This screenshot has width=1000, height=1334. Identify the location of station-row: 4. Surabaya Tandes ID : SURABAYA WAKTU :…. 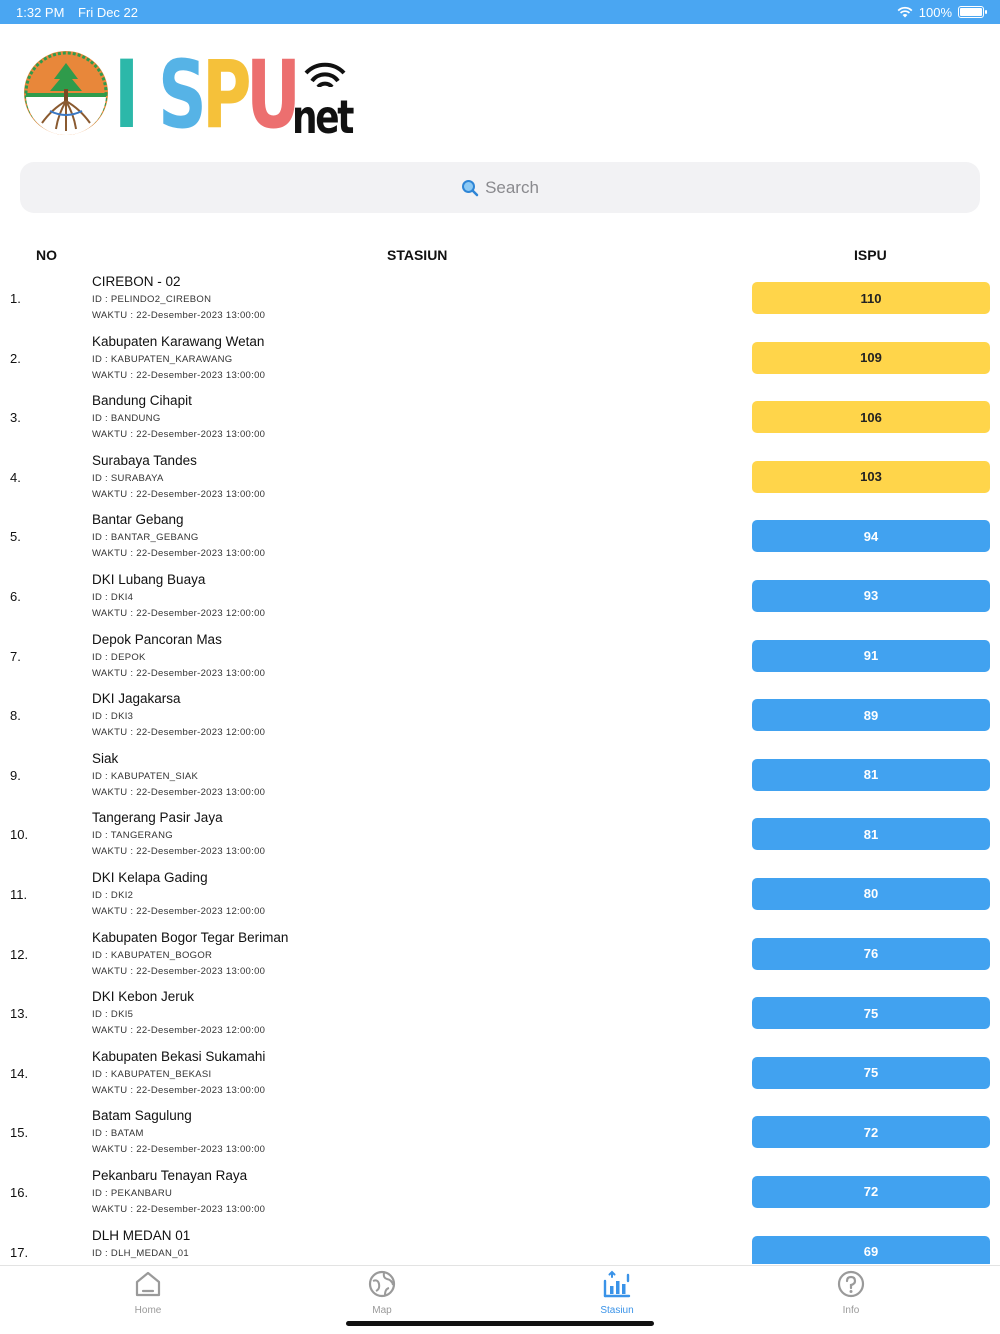
(500, 477).